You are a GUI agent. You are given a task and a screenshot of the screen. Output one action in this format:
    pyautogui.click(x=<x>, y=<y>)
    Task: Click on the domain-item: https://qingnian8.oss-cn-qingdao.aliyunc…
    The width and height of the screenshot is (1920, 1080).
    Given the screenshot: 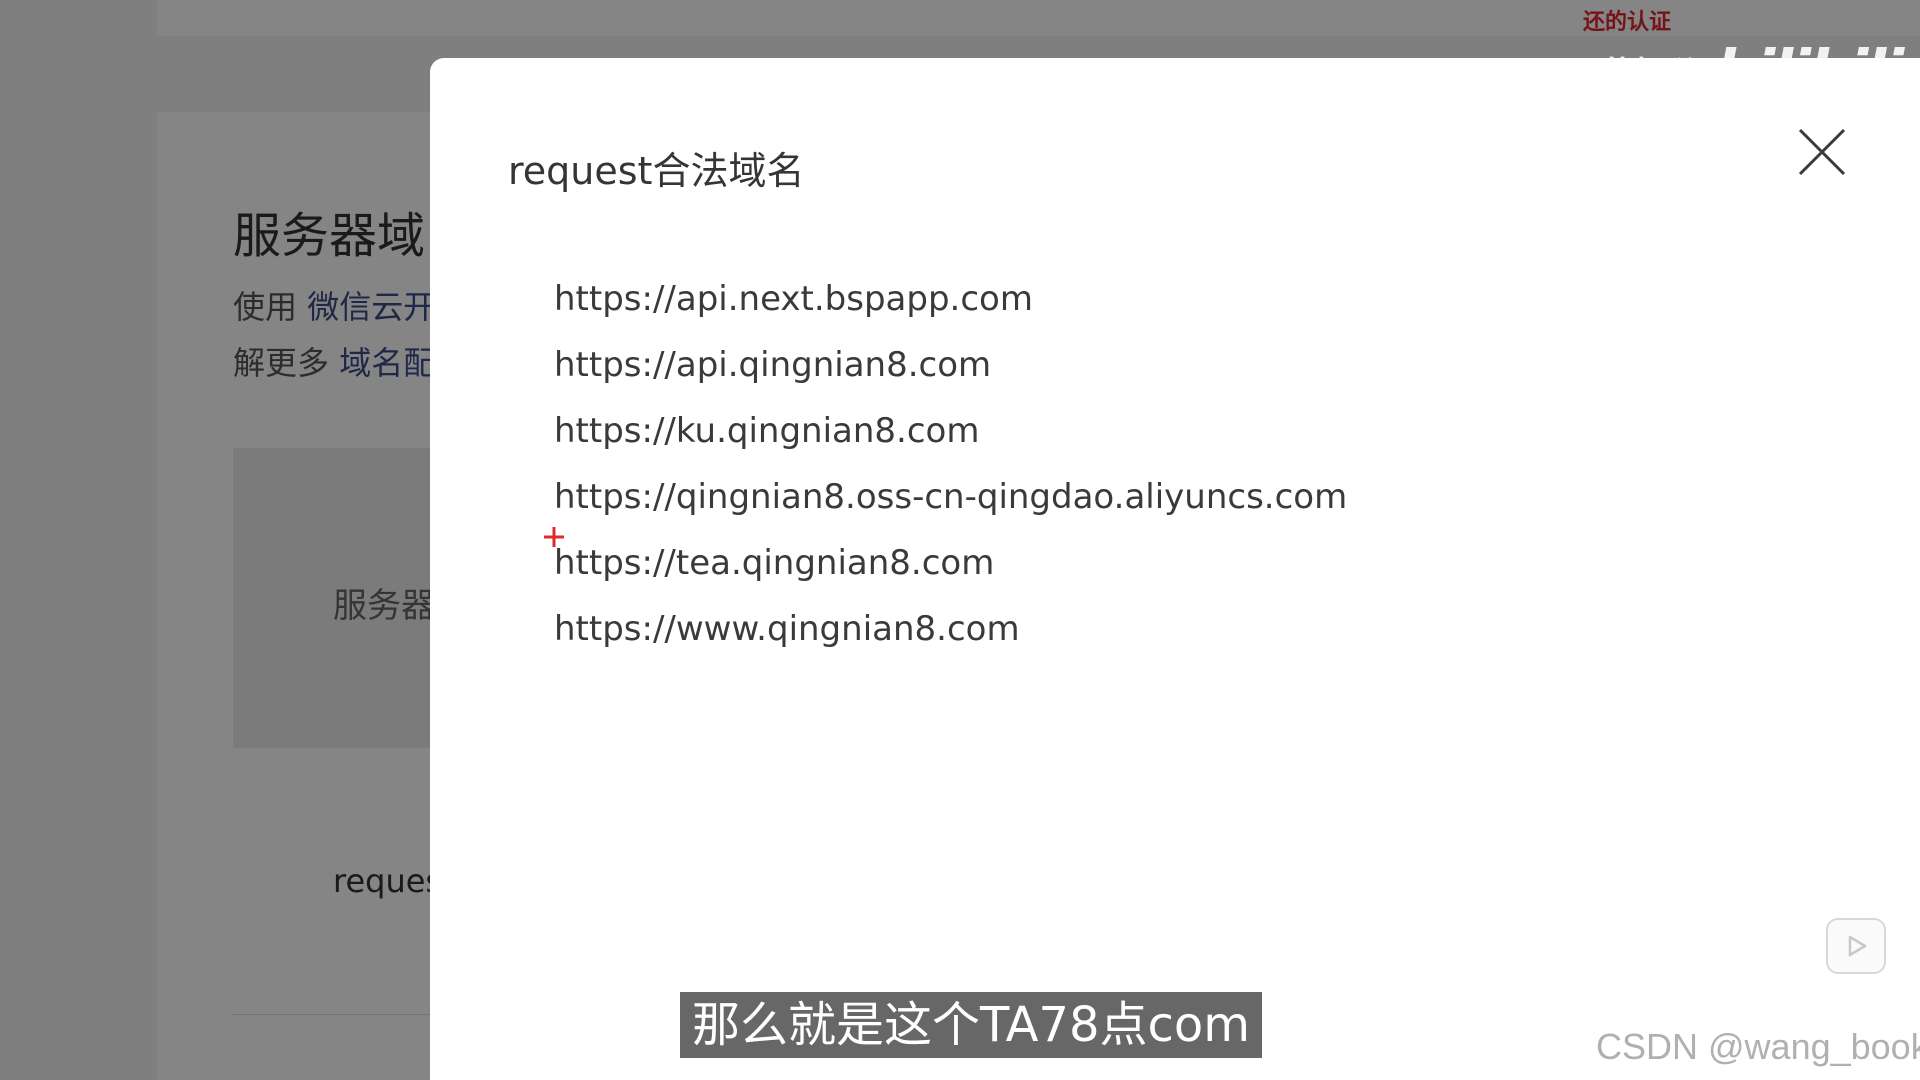 What is the action you would take?
    pyautogui.click(x=951, y=497)
    